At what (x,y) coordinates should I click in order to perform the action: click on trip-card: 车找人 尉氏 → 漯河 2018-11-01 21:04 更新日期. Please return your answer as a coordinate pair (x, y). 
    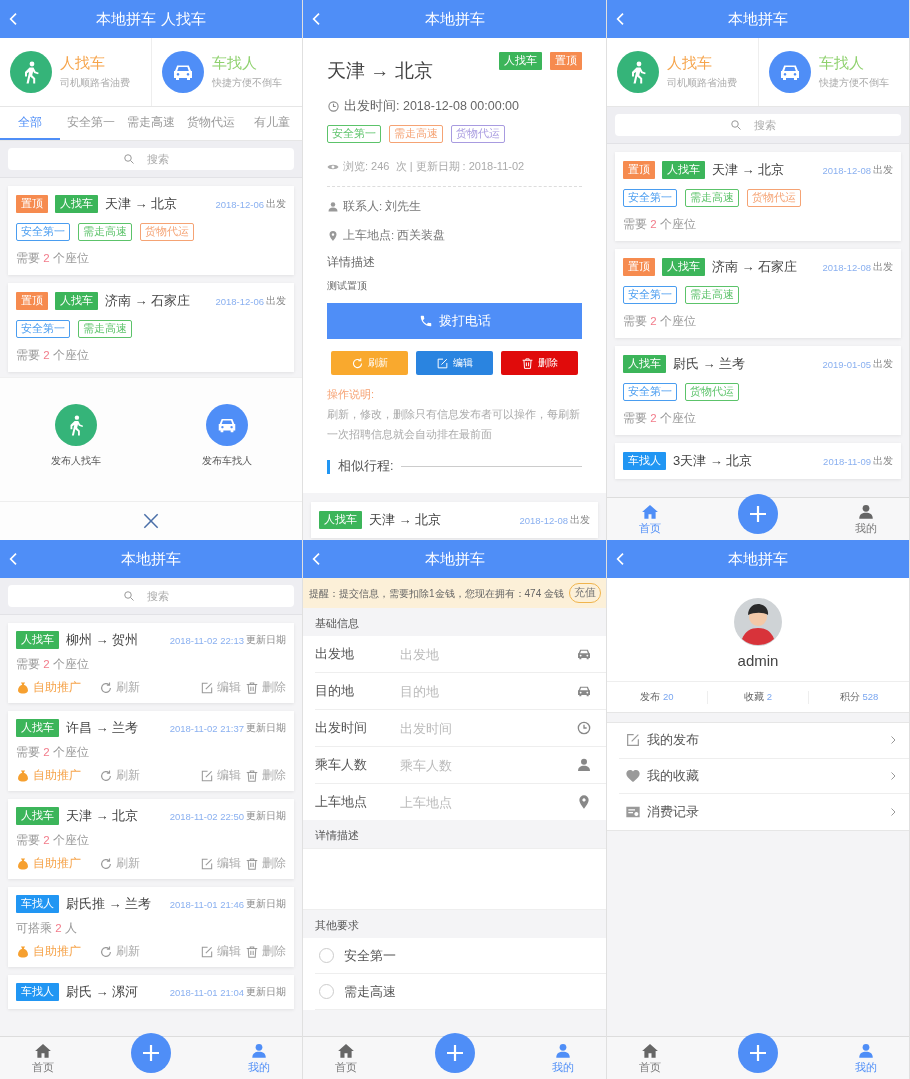
    Looking at the image, I should click on (151, 992).